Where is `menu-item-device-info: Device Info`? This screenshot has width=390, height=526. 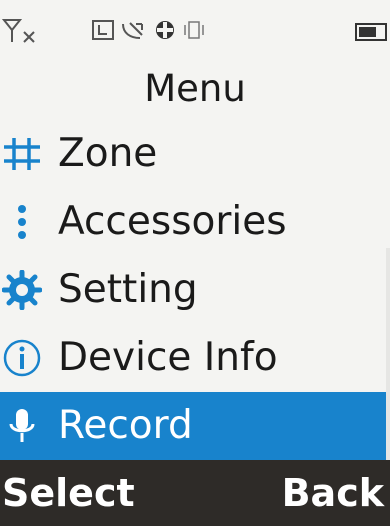
menu-item-device-info: Device Info is located at coordinates (195, 358).